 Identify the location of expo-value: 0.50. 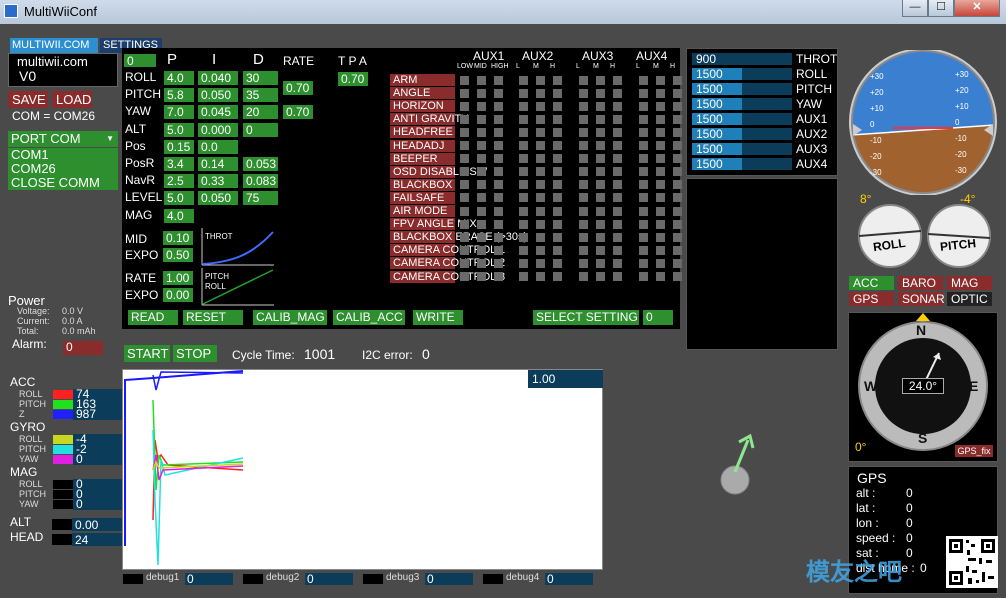
(178, 255).